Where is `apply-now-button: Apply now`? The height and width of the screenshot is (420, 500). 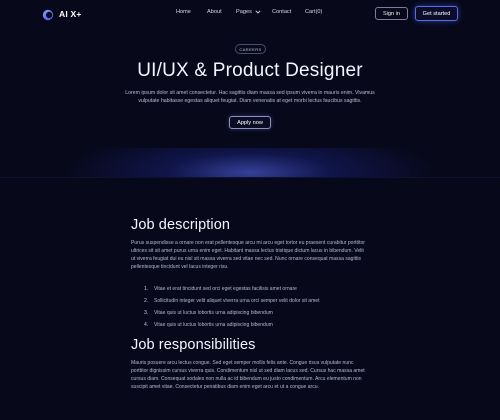
apply-now-button: Apply now is located at coordinates (250, 122).